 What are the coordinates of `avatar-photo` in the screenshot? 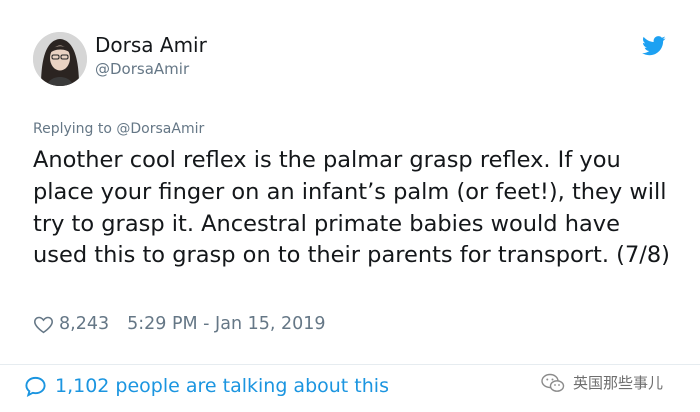 It's located at (60, 59).